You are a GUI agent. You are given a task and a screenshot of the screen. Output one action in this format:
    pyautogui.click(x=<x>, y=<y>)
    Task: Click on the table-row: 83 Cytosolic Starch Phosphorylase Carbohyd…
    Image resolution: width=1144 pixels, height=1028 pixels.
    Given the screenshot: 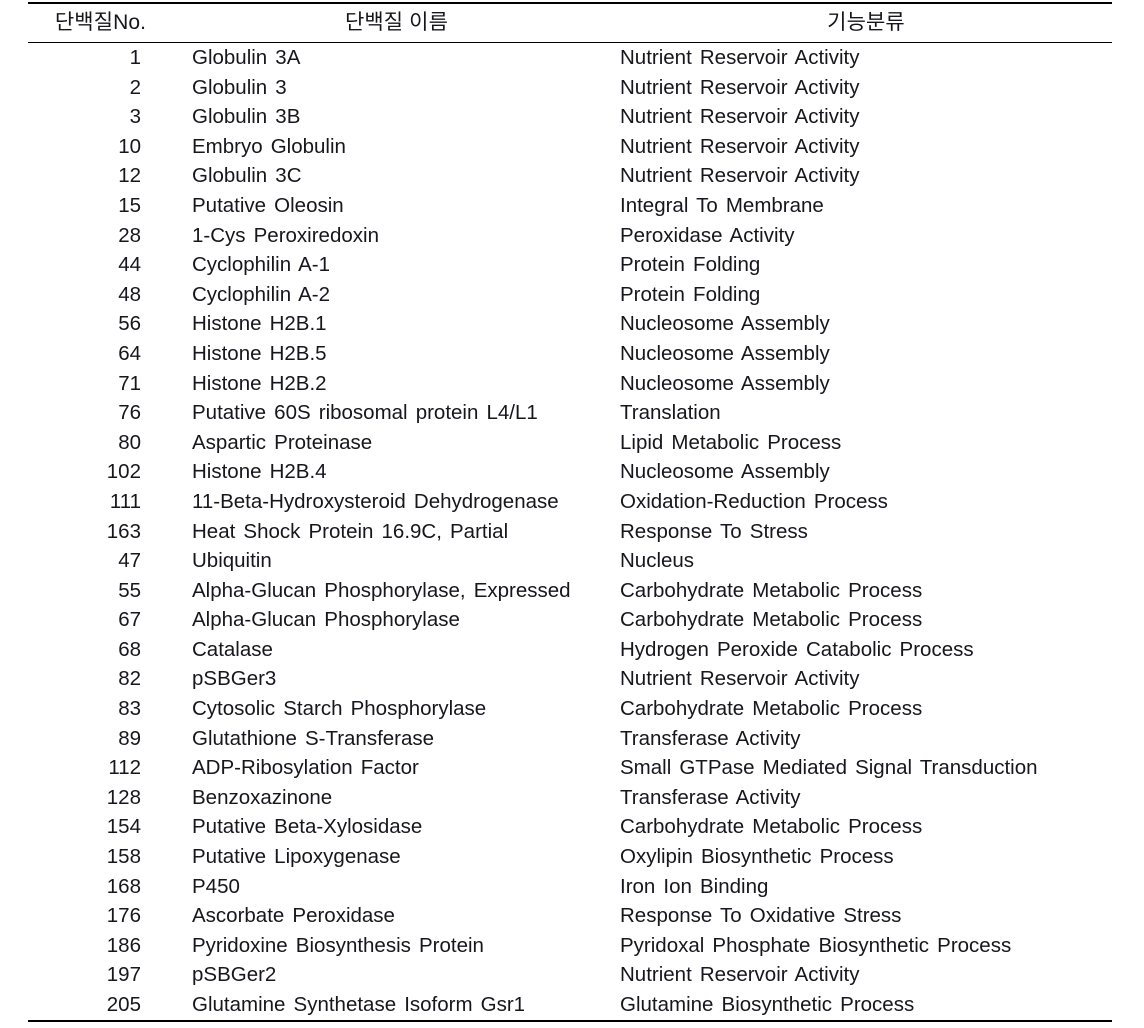 What is the action you would take?
    pyautogui.click(x=570, y=709)
    